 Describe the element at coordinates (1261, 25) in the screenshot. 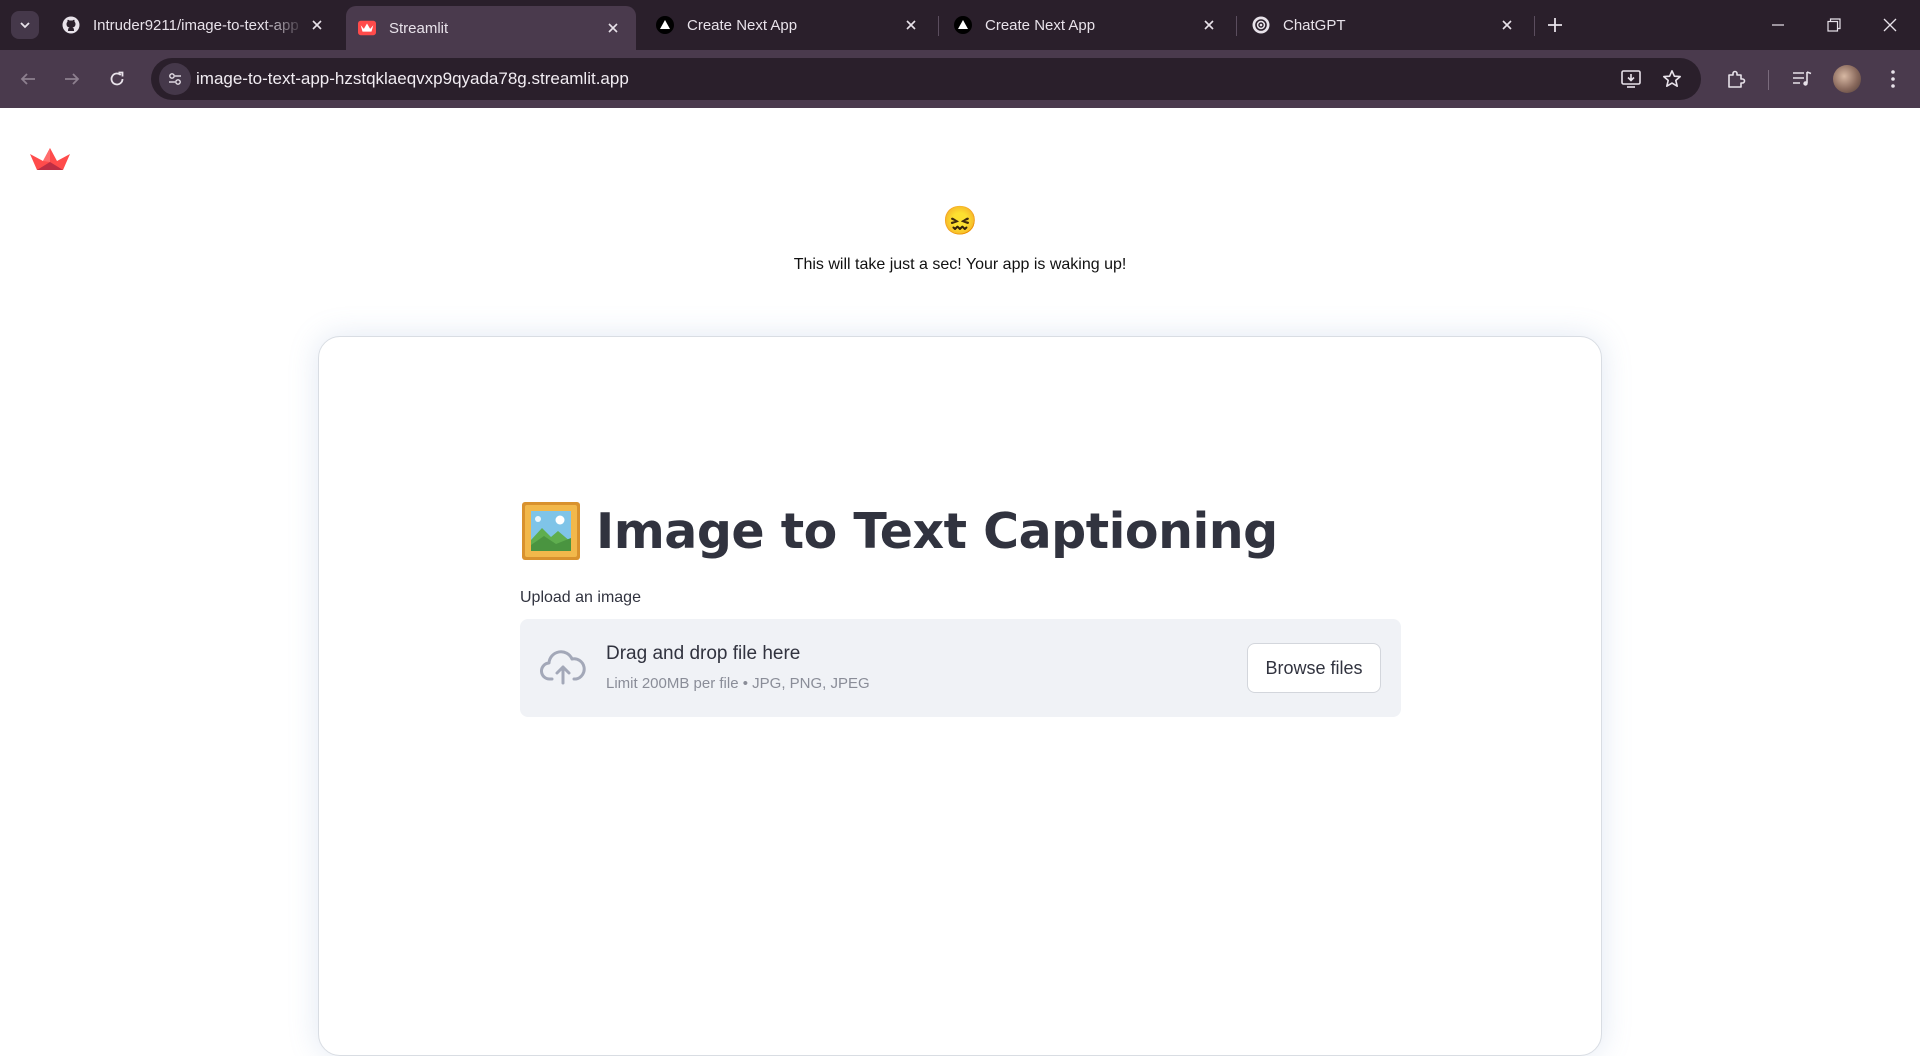

I see `chatgpt-icon` at that location.